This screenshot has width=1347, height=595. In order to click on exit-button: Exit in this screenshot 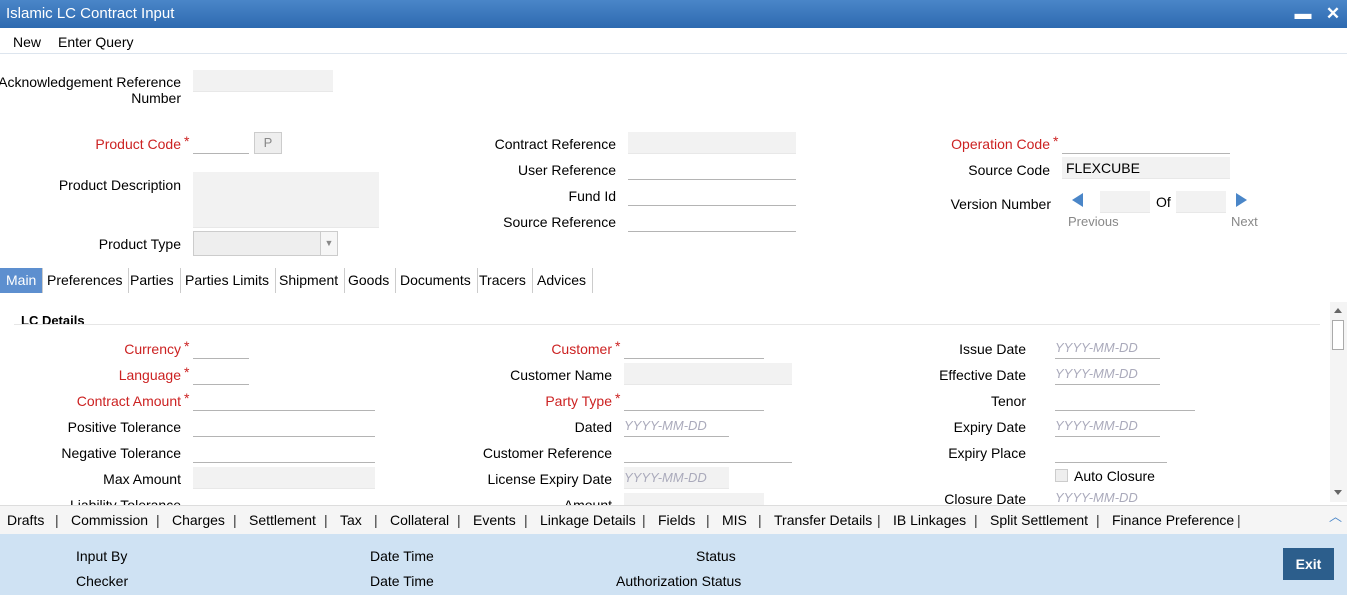, I will do `click(1308, 564)`.